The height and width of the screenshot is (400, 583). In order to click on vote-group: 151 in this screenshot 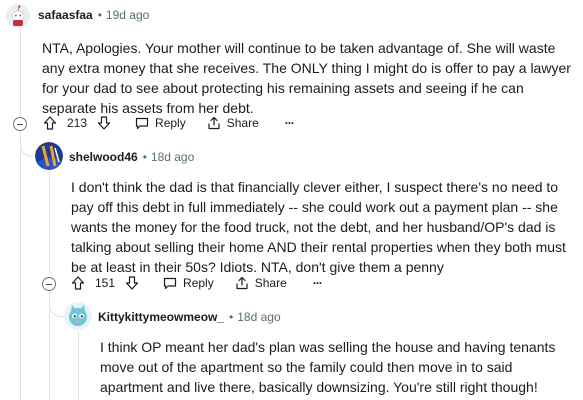, I will do `click(105, 283)`.